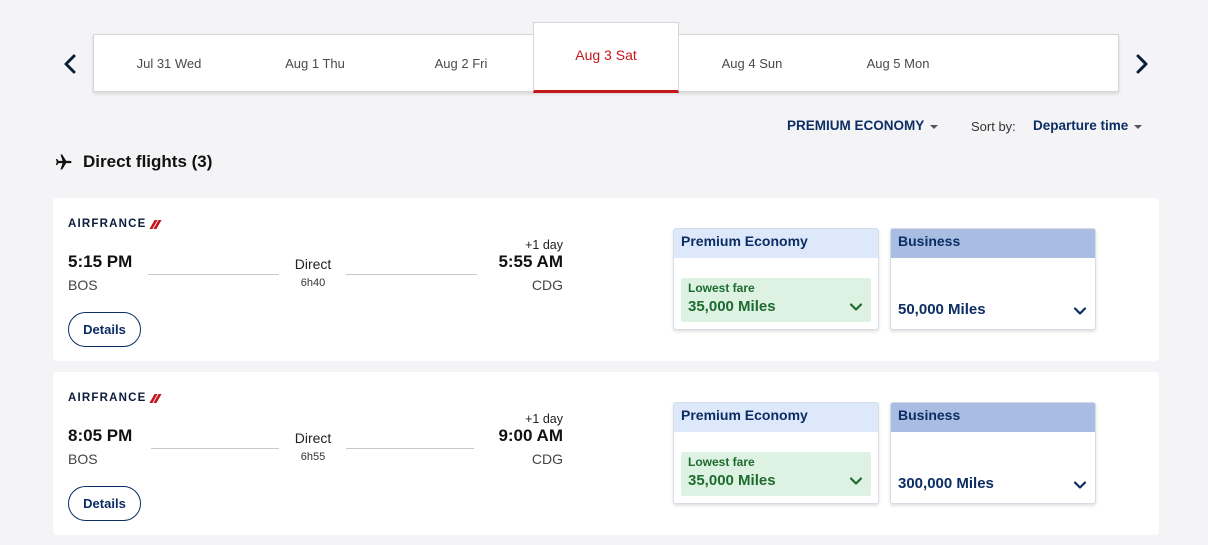 This screenshot has height=545, width=1208. I want to click on sort-by-dropdown: Departure time, so click(1088, 125).